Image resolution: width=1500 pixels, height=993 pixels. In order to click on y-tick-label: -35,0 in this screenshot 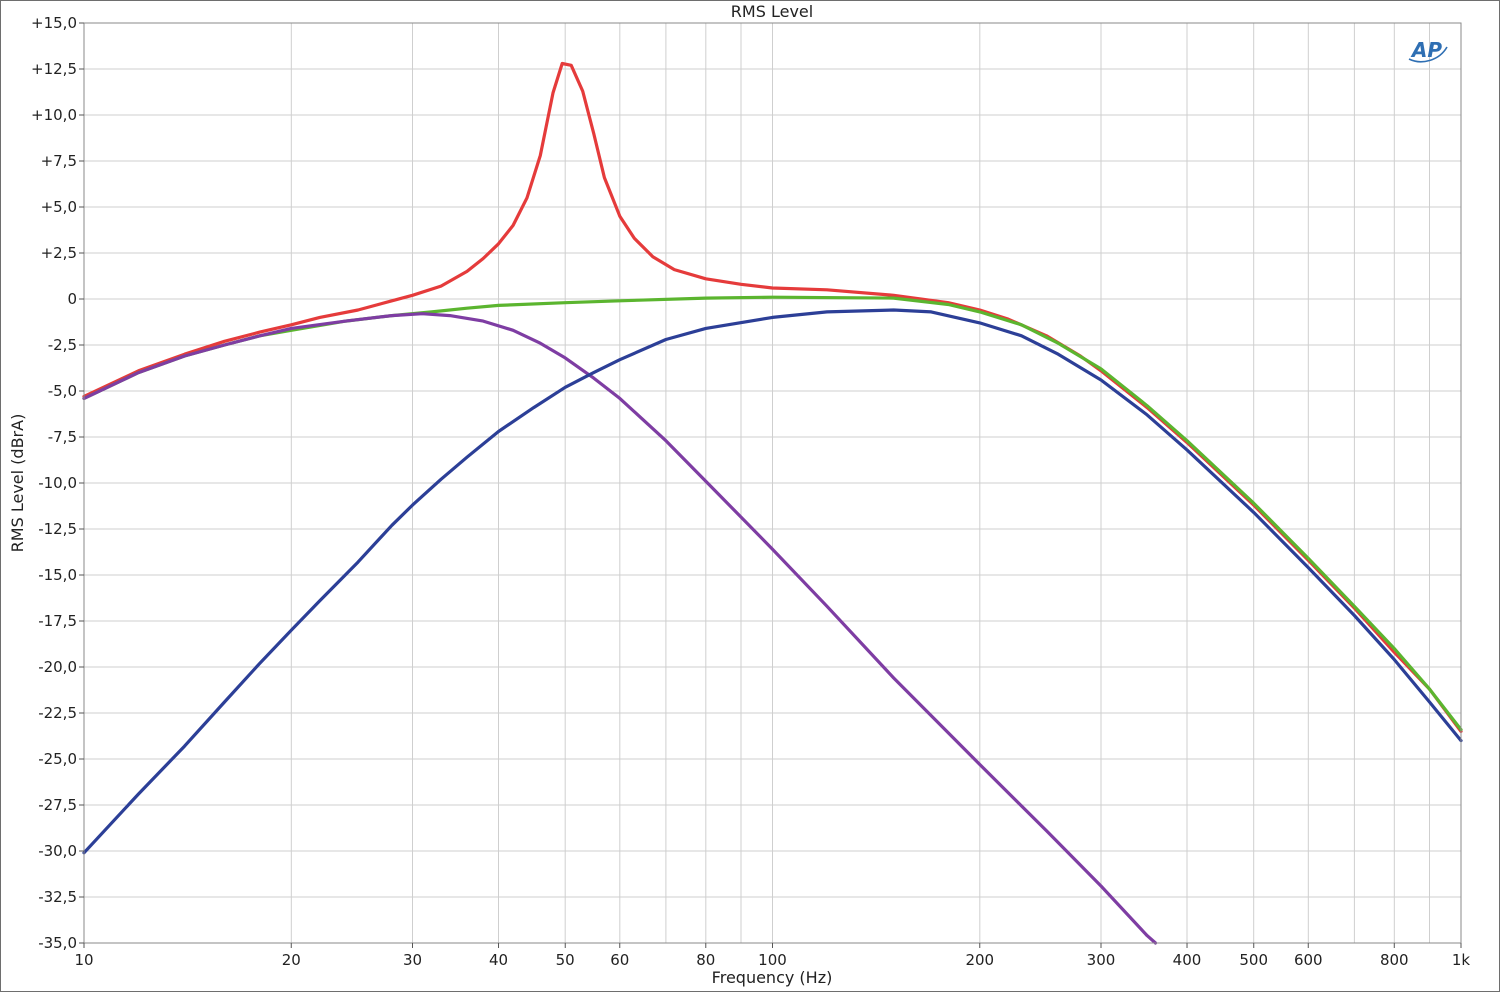, I will do `click(57, 943)`.